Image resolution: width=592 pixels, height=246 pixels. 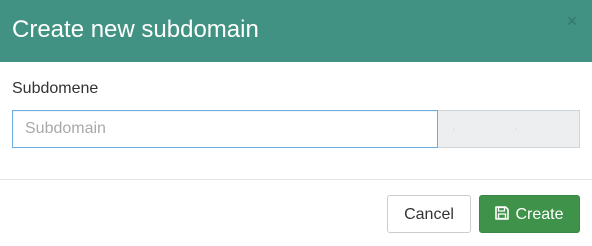 What do you see at coordinates (539, 214) in the screenshot?
I see `create-button-label: Create` at bounding box center [539, 214].